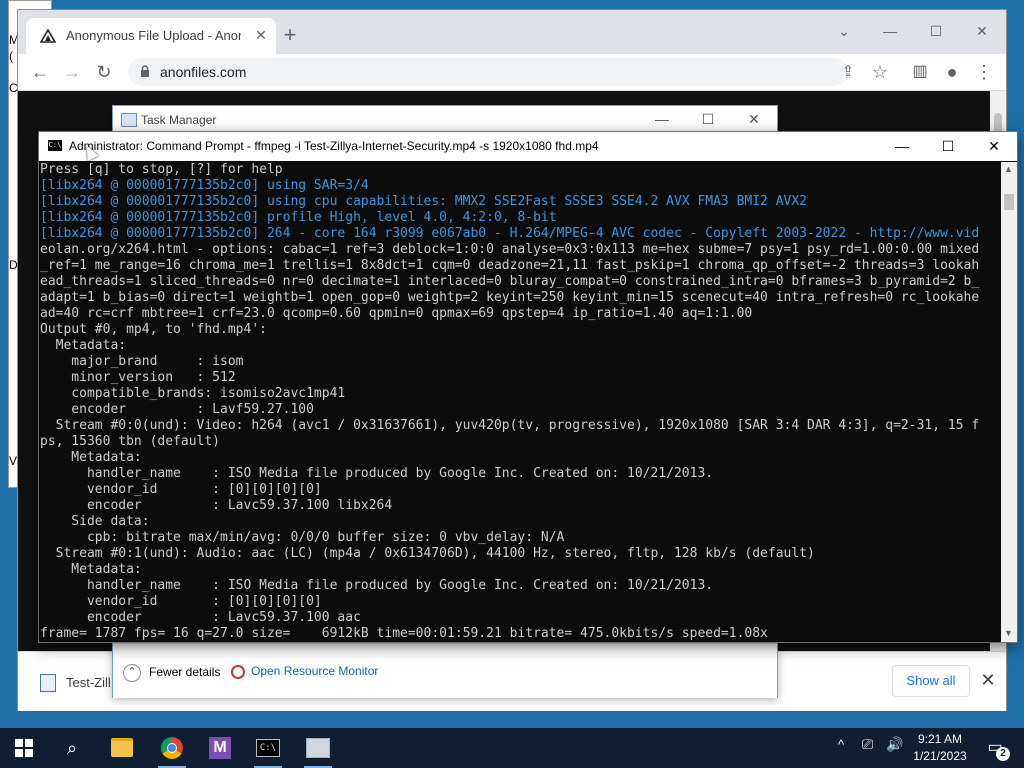  I want to click on background-window-text: C, so click(13, 88).